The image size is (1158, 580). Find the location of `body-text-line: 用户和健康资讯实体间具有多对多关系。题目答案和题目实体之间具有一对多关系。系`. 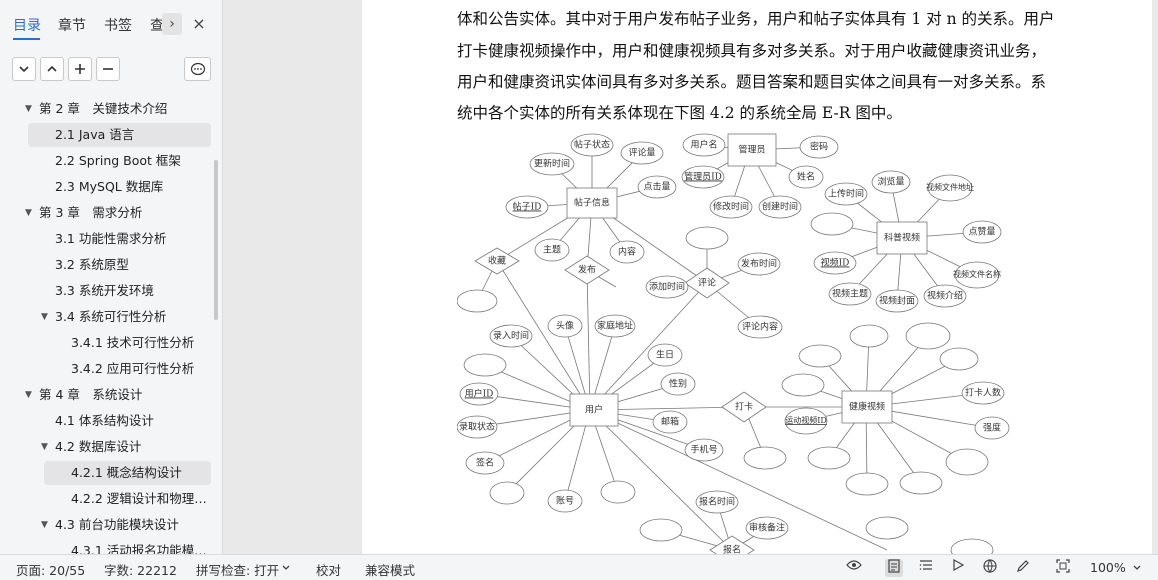

body-text-line: 用户和健康资讯实体间具有多对多关系。题目答案和题目实体之间具有一对多关系。系 is located at coordinates (752, 82).